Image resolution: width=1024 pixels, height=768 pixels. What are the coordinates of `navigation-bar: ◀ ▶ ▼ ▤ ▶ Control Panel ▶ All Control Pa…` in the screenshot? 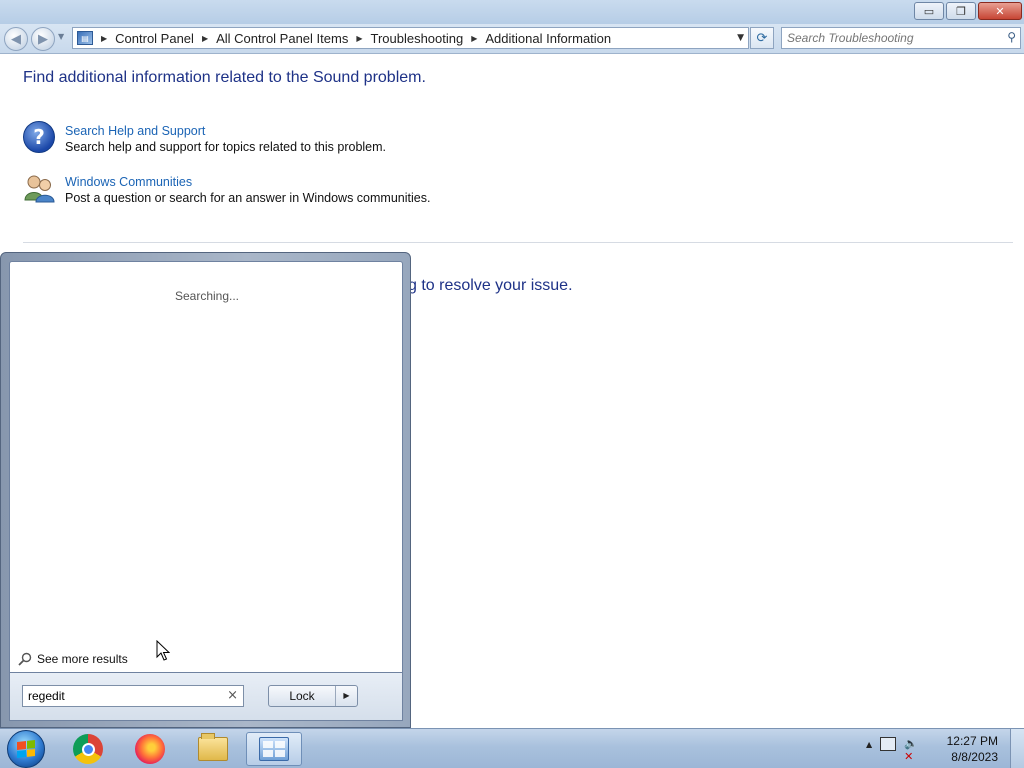 It's located at (512, 39).